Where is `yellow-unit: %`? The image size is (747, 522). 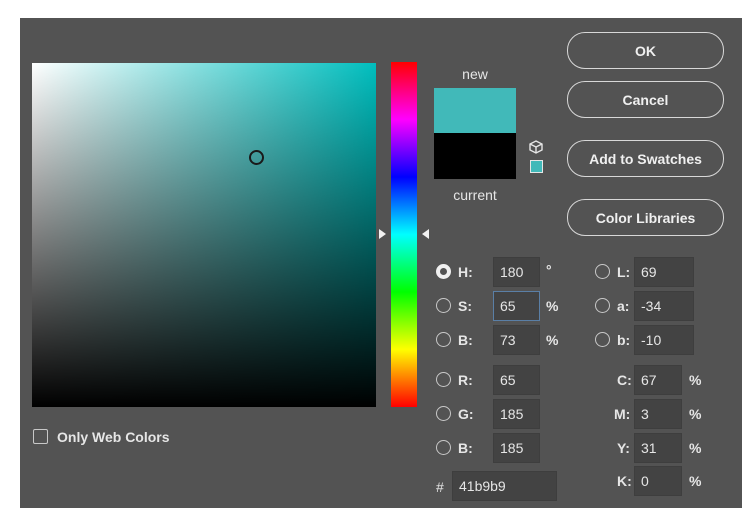 yellow-unit: % is located at coordinates (695, 448).